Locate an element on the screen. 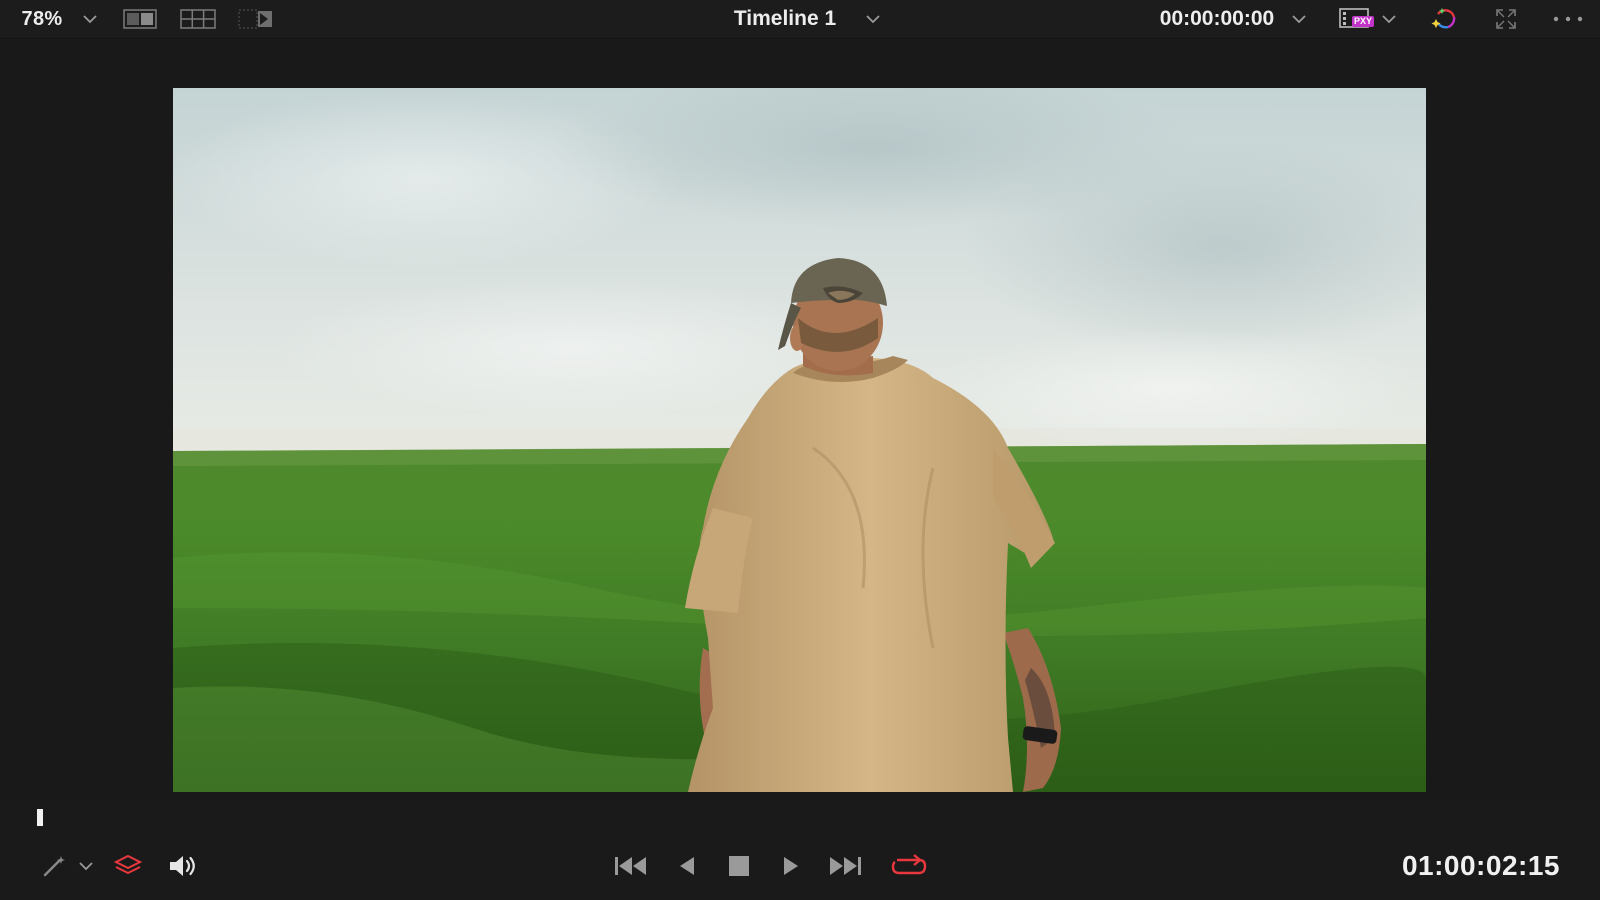  color-wheel-sparkle-icon is located at coordinates (1444, 19).